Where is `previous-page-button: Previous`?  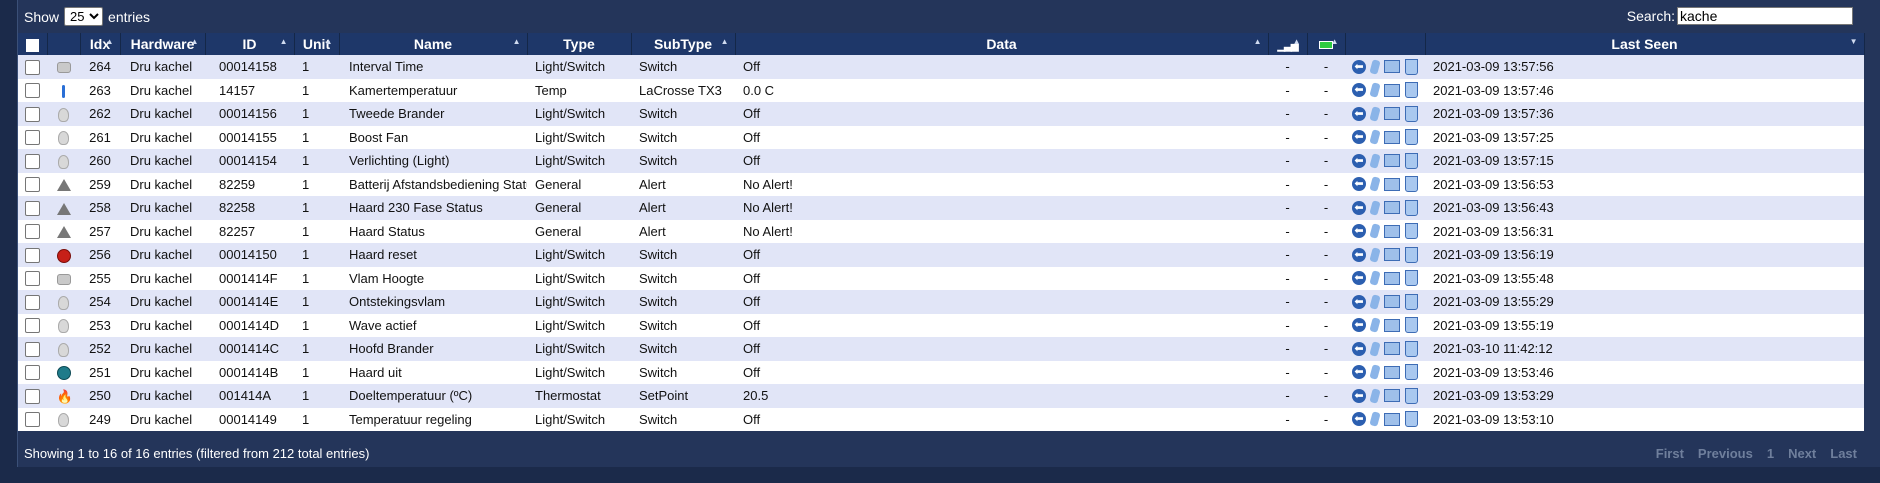 previous-page-button: Previous is located at coordinates (1725, 453).